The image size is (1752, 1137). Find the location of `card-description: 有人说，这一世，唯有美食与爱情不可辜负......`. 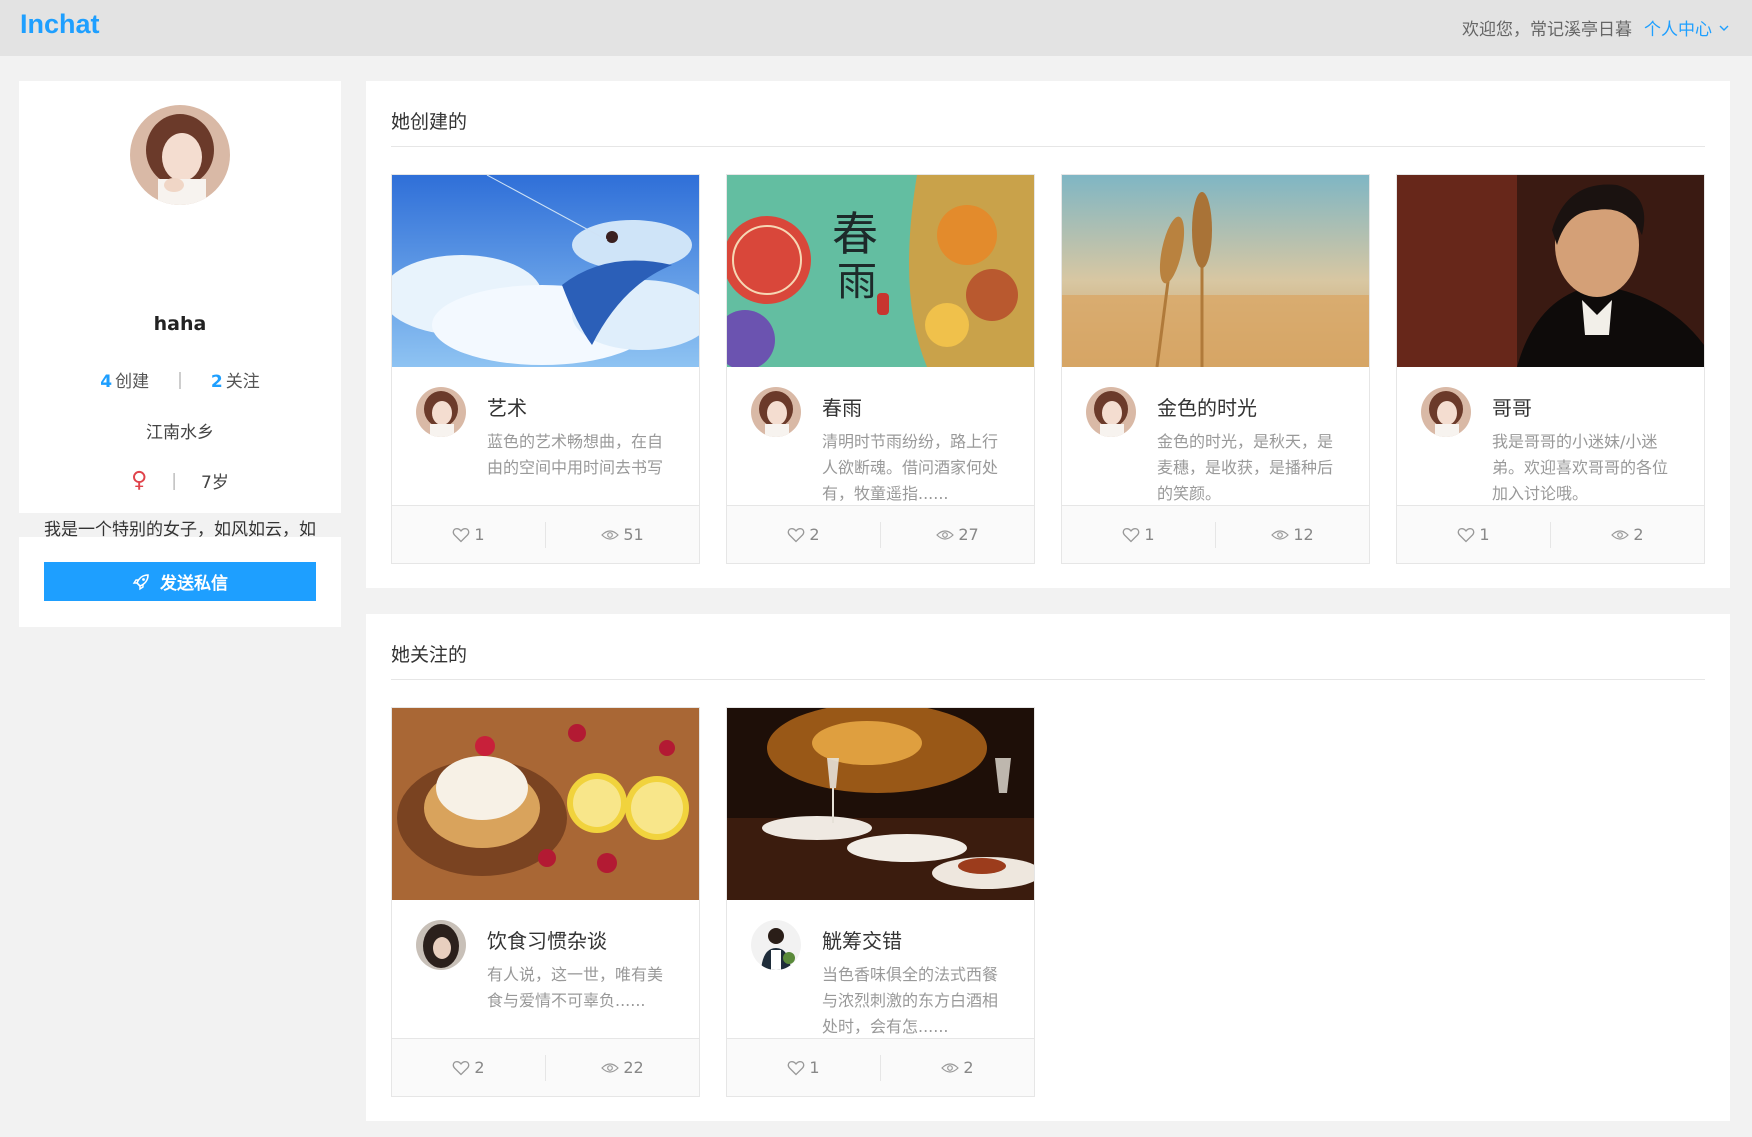

card-description: 有人说，这一世，唯有美食与爱情不可辜负...... is located at coordinates (575, 987).